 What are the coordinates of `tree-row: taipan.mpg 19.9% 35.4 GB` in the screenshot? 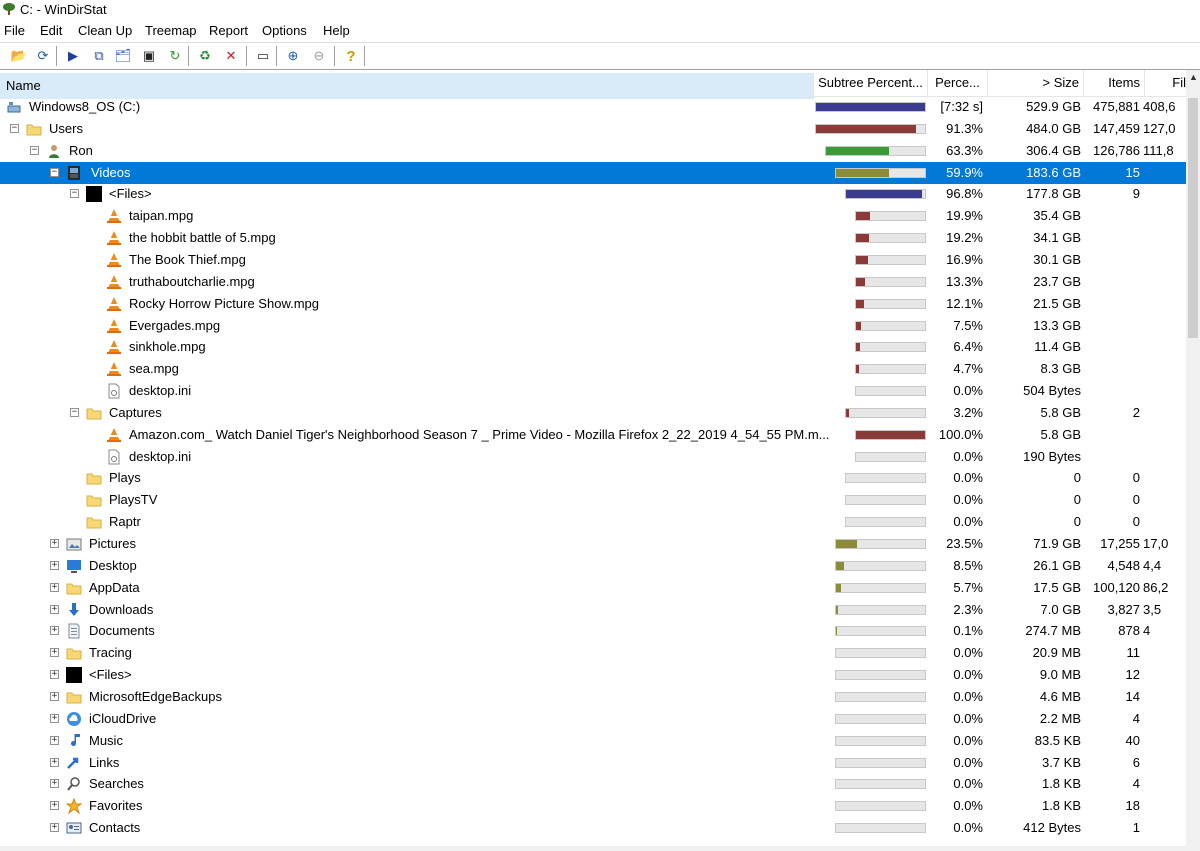 It's located at (593, 216).